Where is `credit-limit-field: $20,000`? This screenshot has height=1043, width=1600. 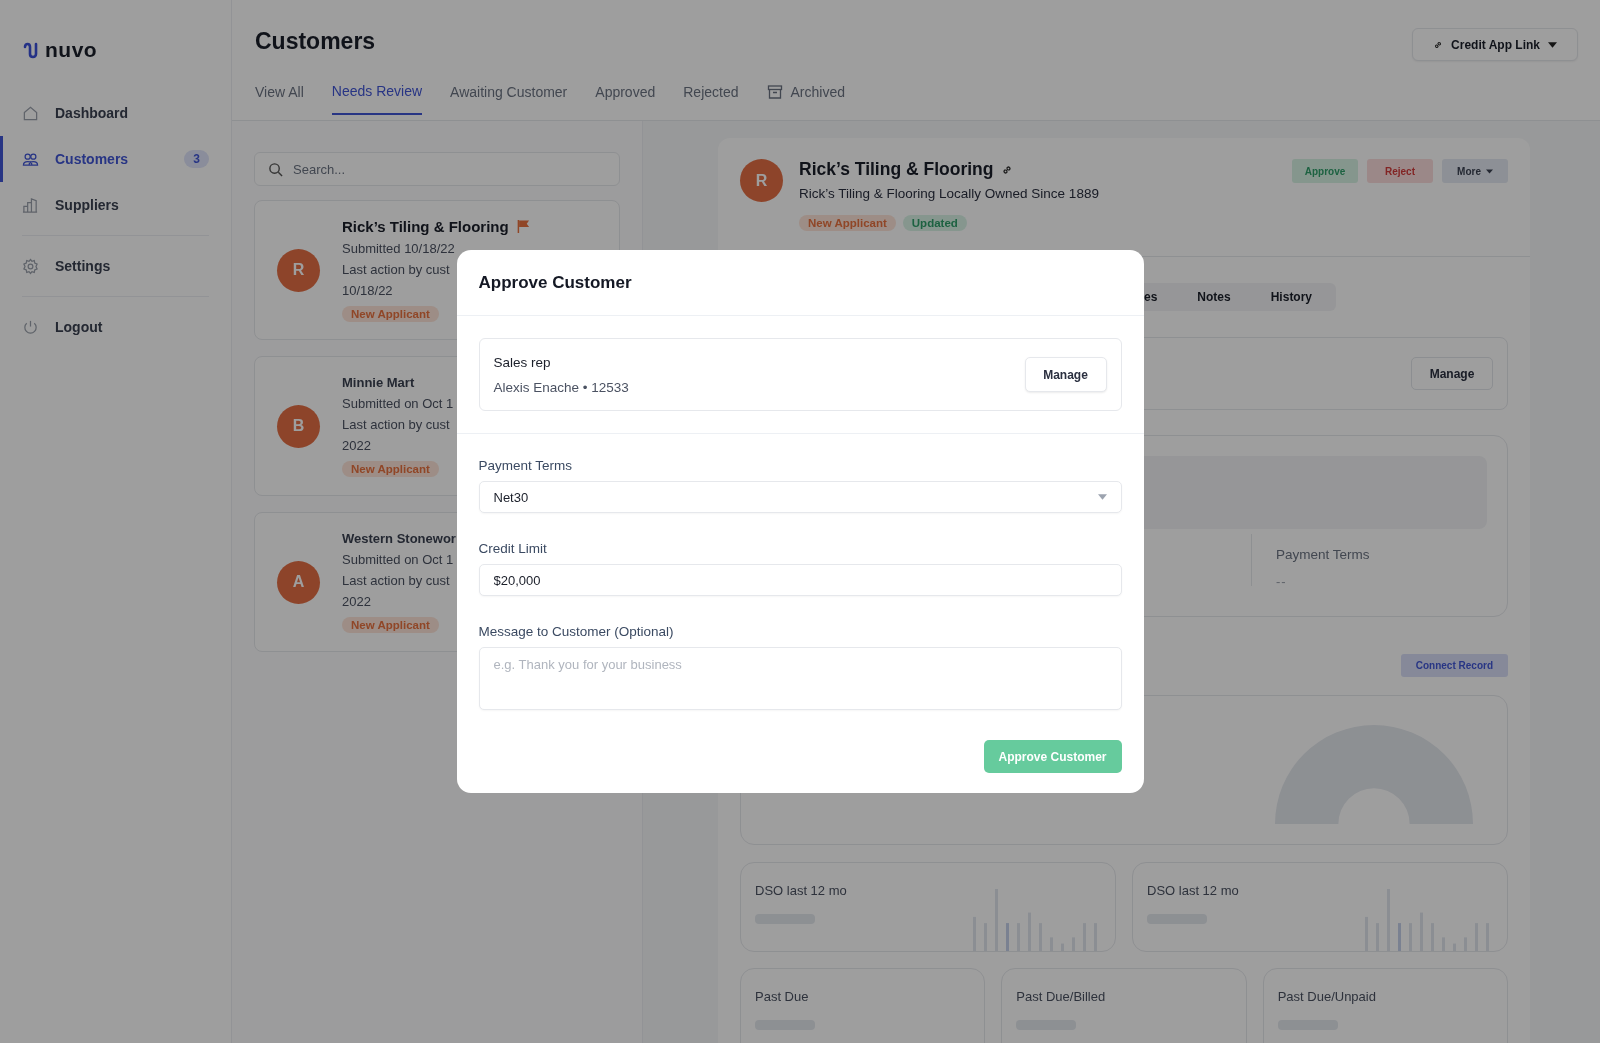 credit-limit-field: $20,000 is located at coordinates (800, 580).